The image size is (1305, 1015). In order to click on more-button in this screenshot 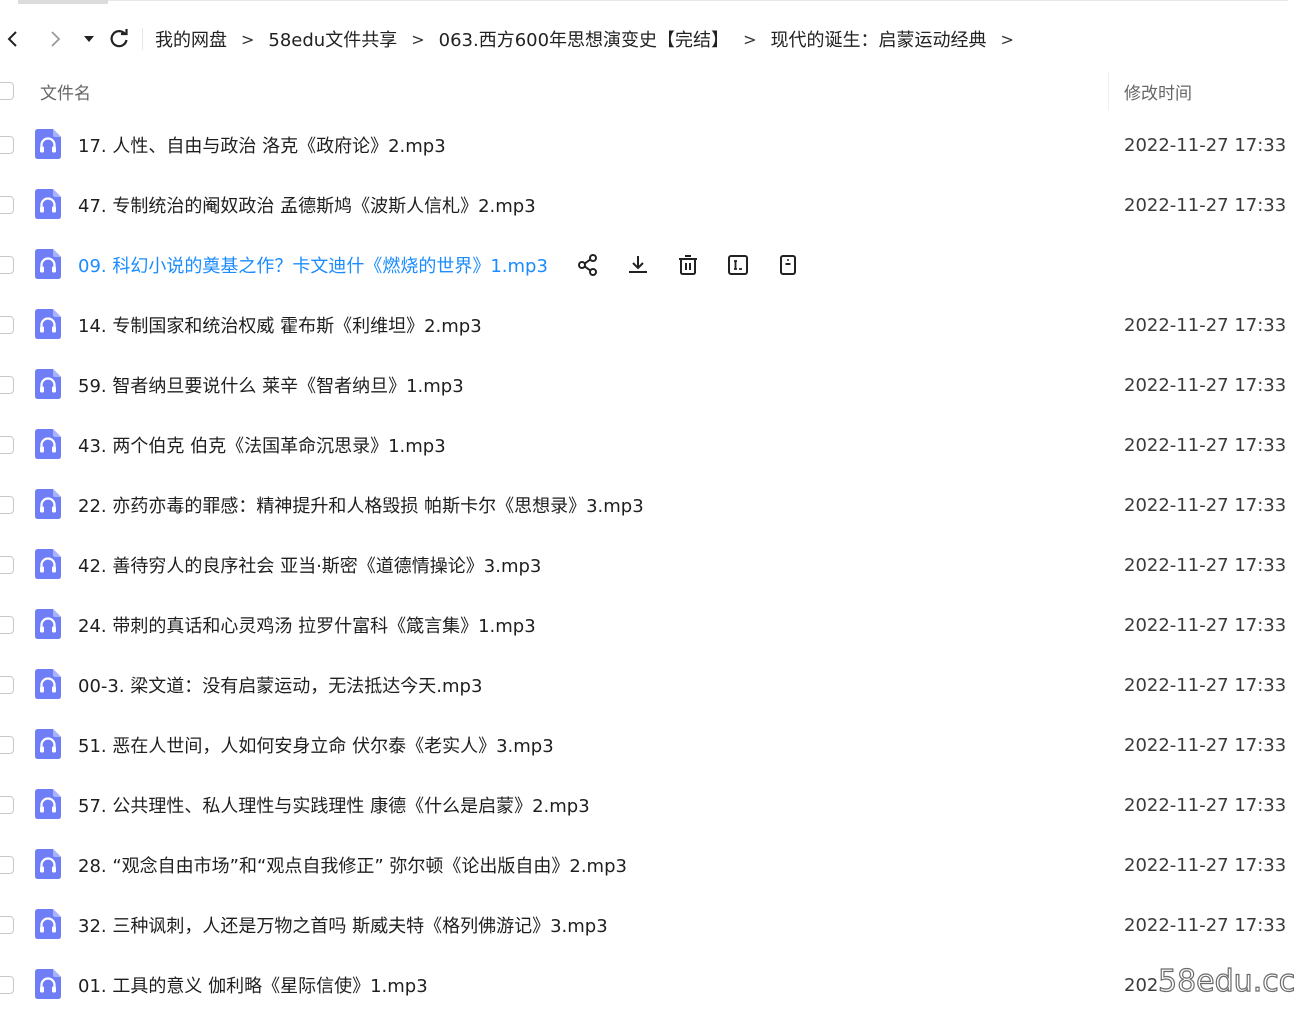, I will do `click(788, 265)`.